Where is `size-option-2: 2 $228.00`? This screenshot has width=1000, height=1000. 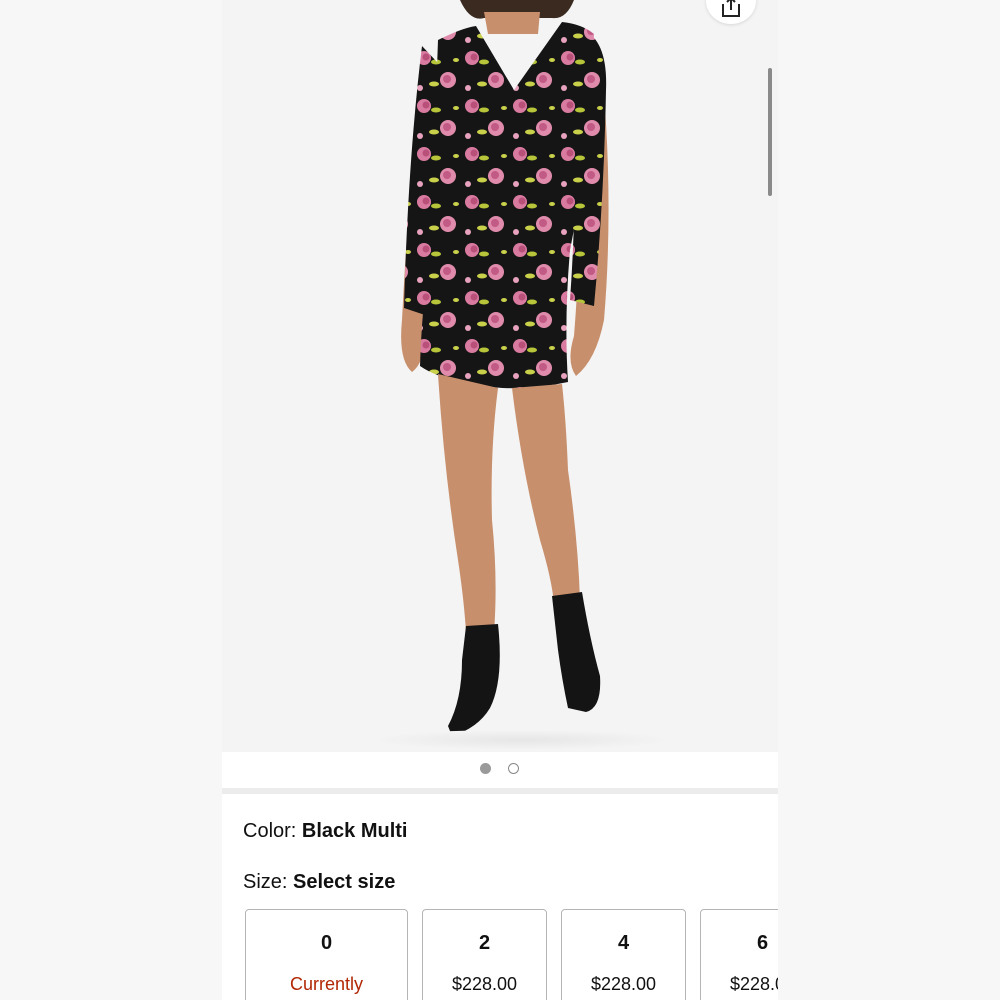 size-option-2: 2 $228.00 is located at coordinates (484, 954).